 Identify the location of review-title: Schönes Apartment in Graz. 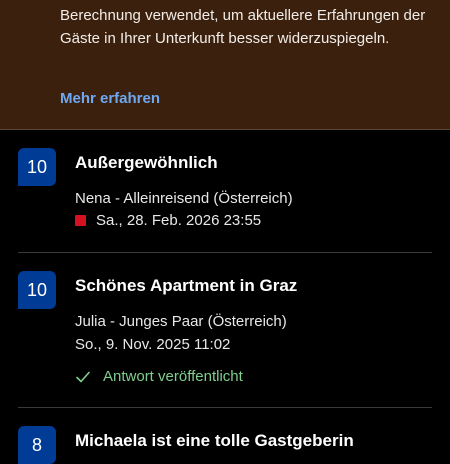
(186, 285).